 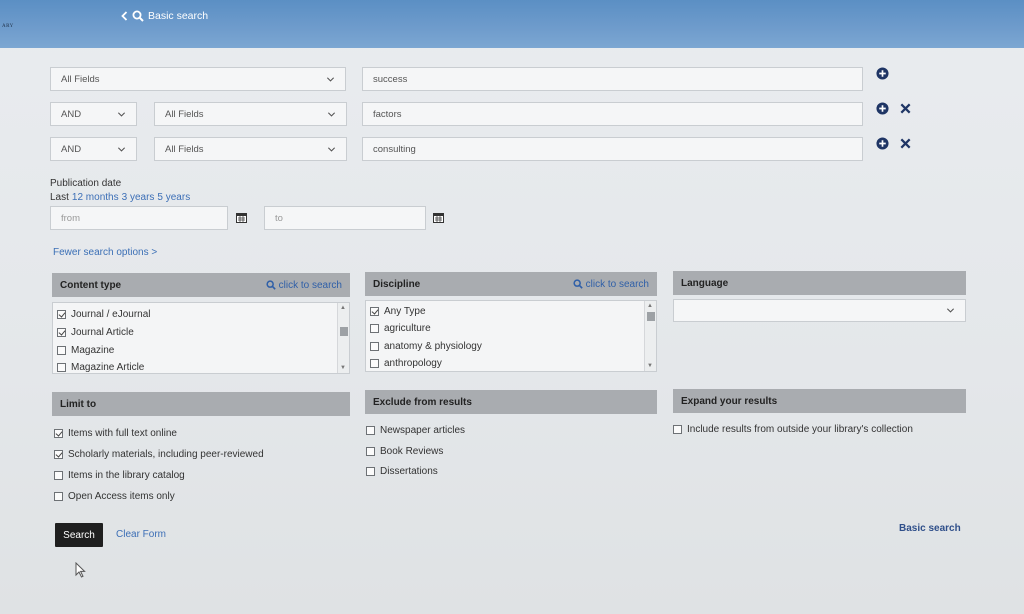 What do you see at coordinates (120, 197) in the screenshot?
I see `date-range-shortcuts: Last 12 months 3 years 5 years` at bounding box center [120, 197].